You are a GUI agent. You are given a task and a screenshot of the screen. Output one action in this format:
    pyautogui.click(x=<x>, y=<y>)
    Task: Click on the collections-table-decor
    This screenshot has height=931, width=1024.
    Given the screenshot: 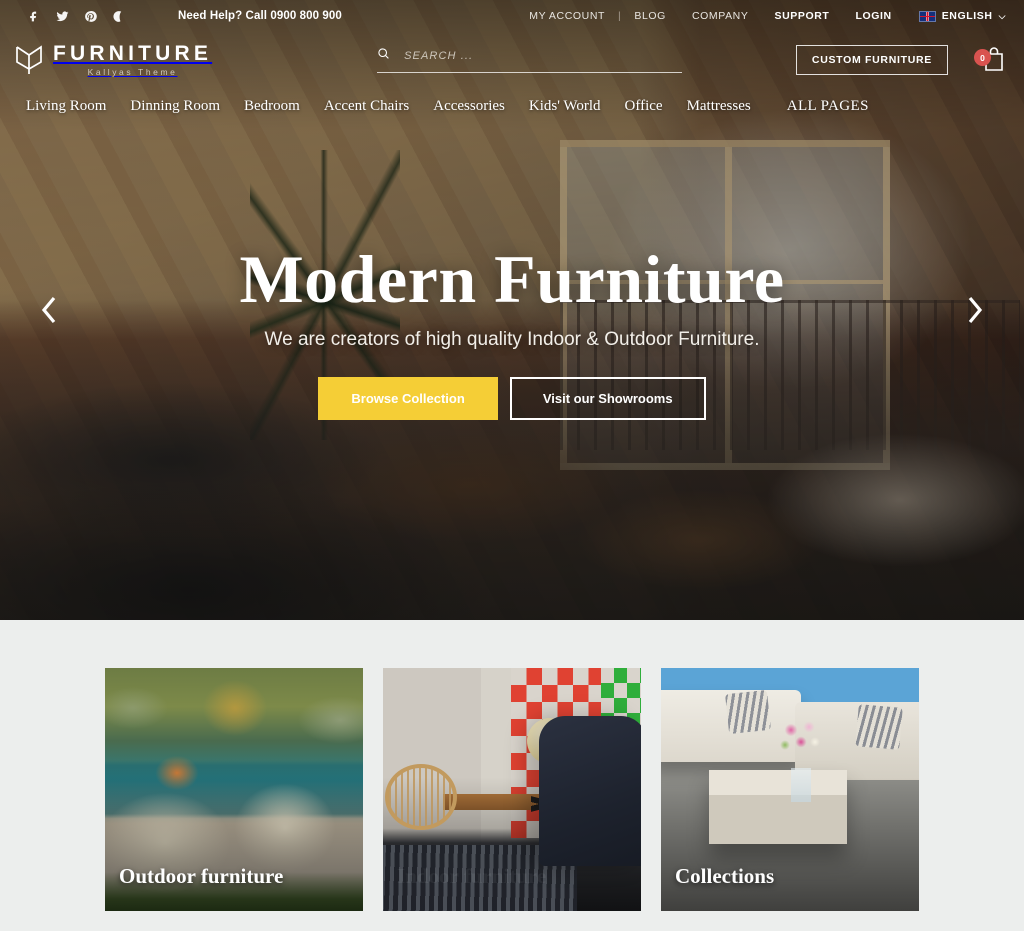 What is the action you would take?
    pyautogui.click(x=778, y=807)
    